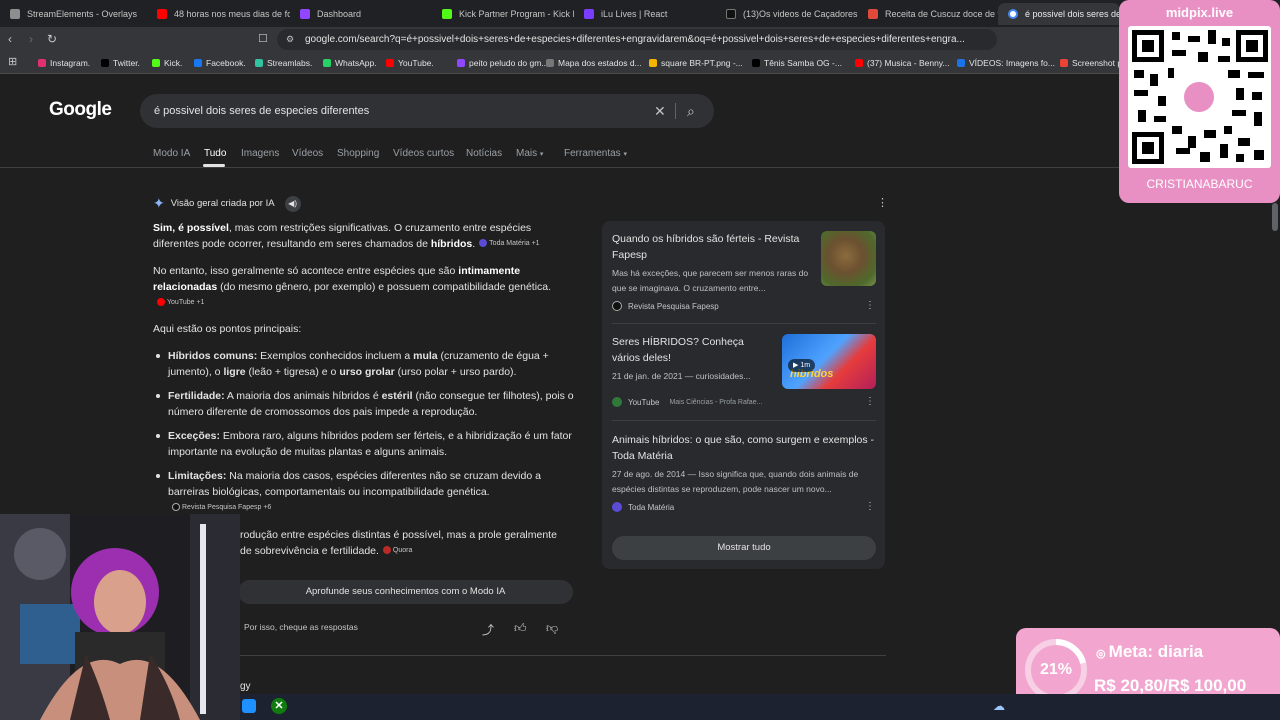  What do you see at coordinates (455, 372) in the screenshot?
I see `body-text: (urso polar + urso pardo).` at bounding box center [455, 372].